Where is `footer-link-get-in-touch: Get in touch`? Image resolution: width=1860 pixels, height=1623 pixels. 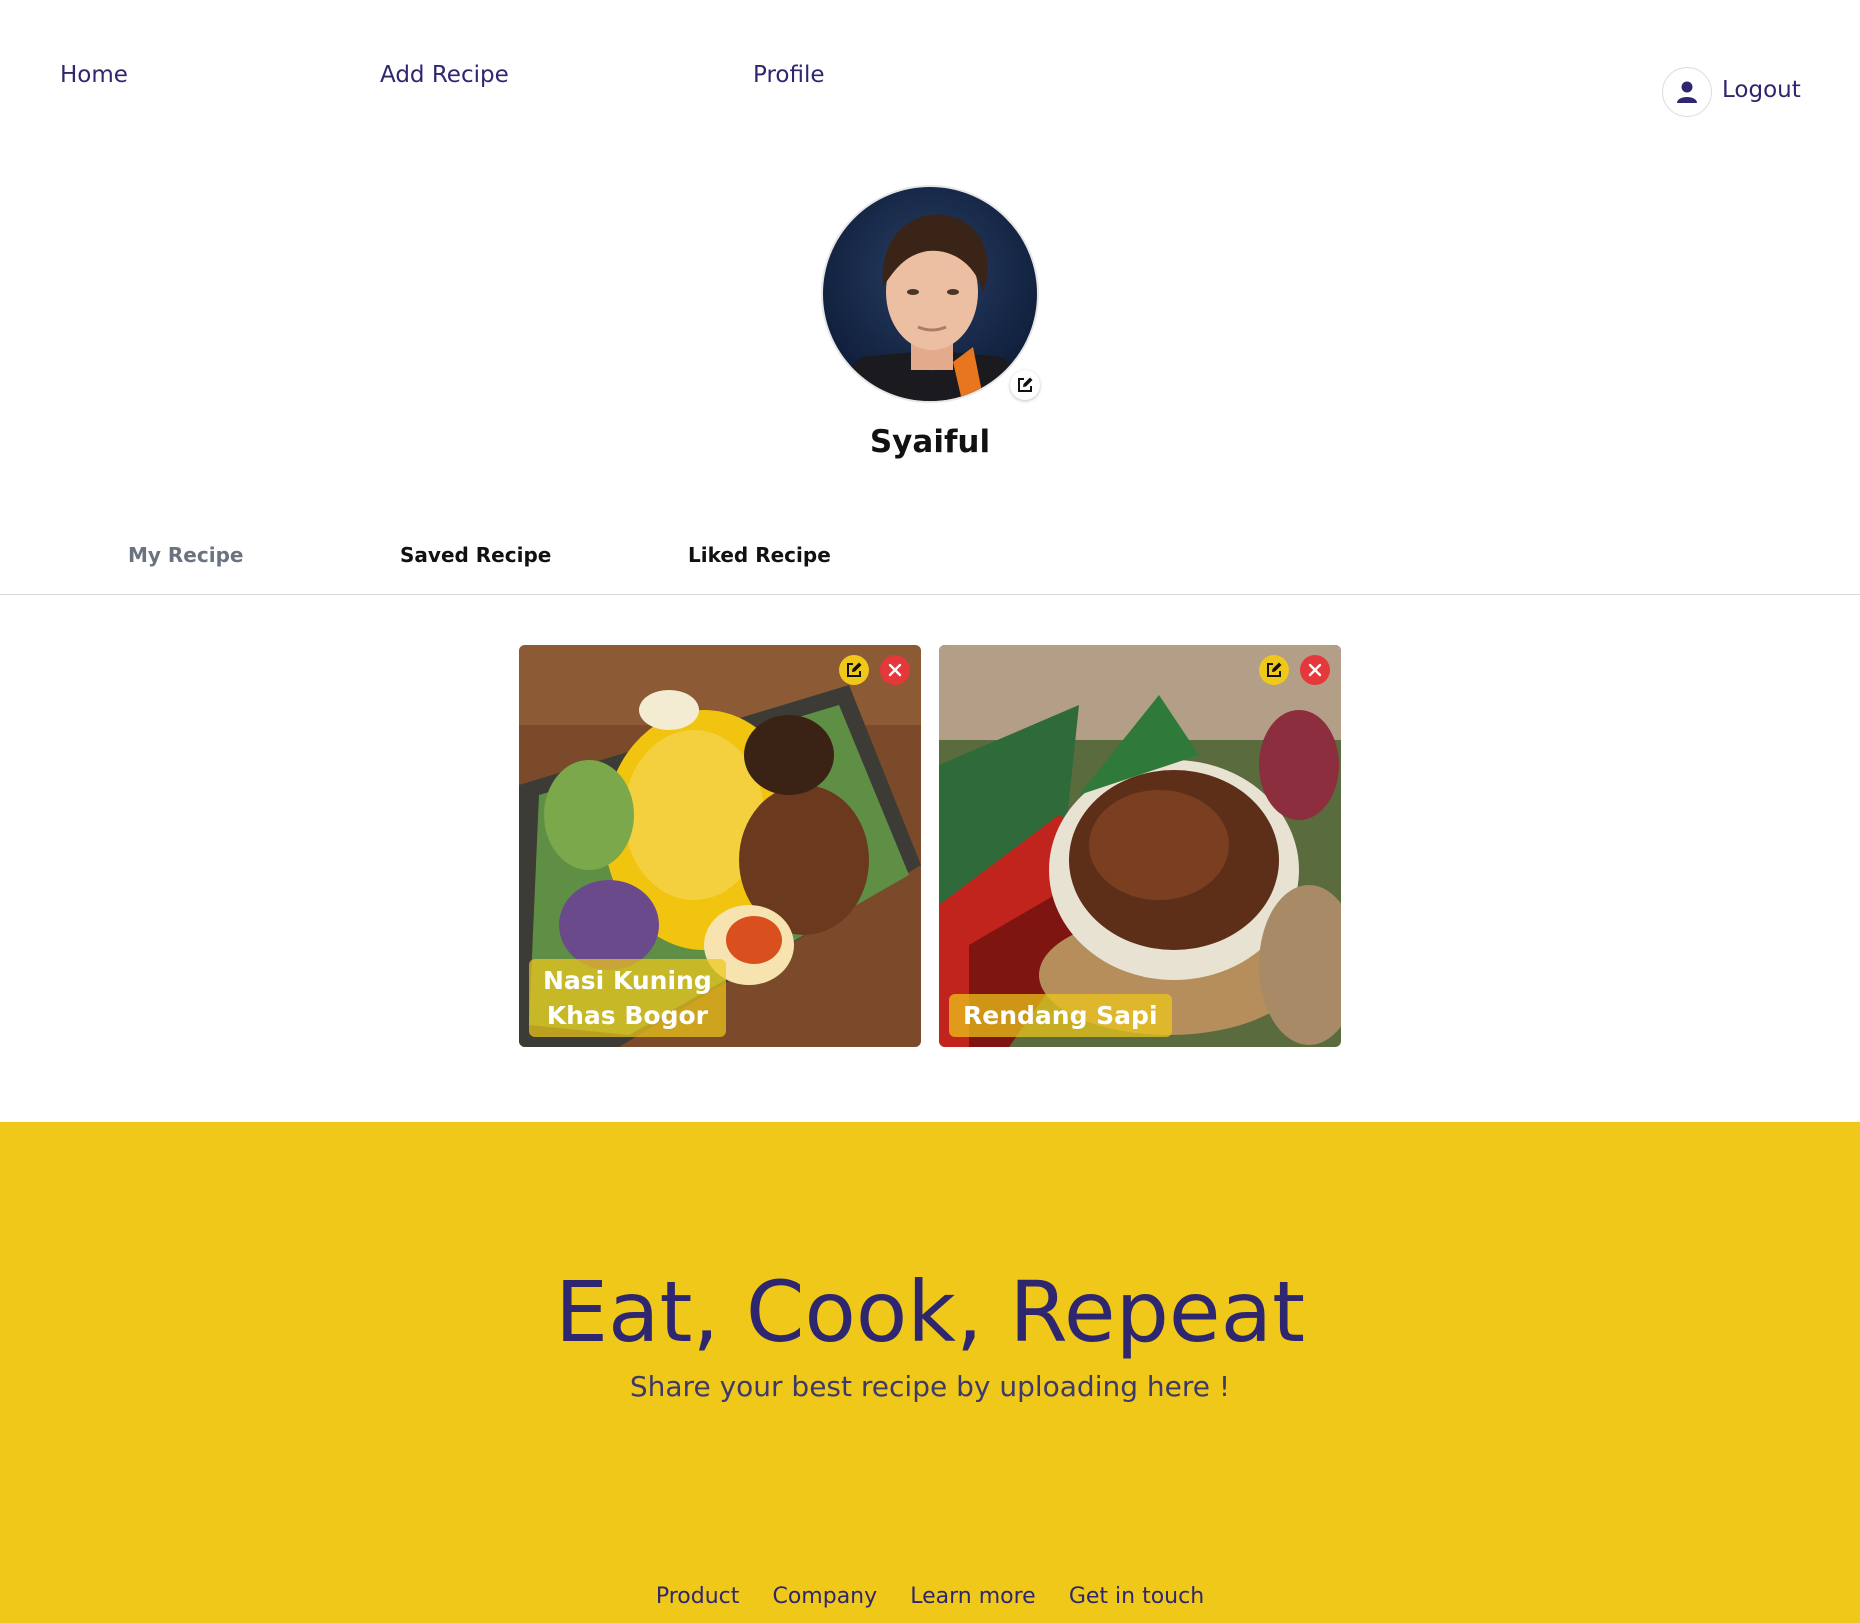 footer-link-get-in-touch: Get in touch is located at coordinates (1136, 1596).